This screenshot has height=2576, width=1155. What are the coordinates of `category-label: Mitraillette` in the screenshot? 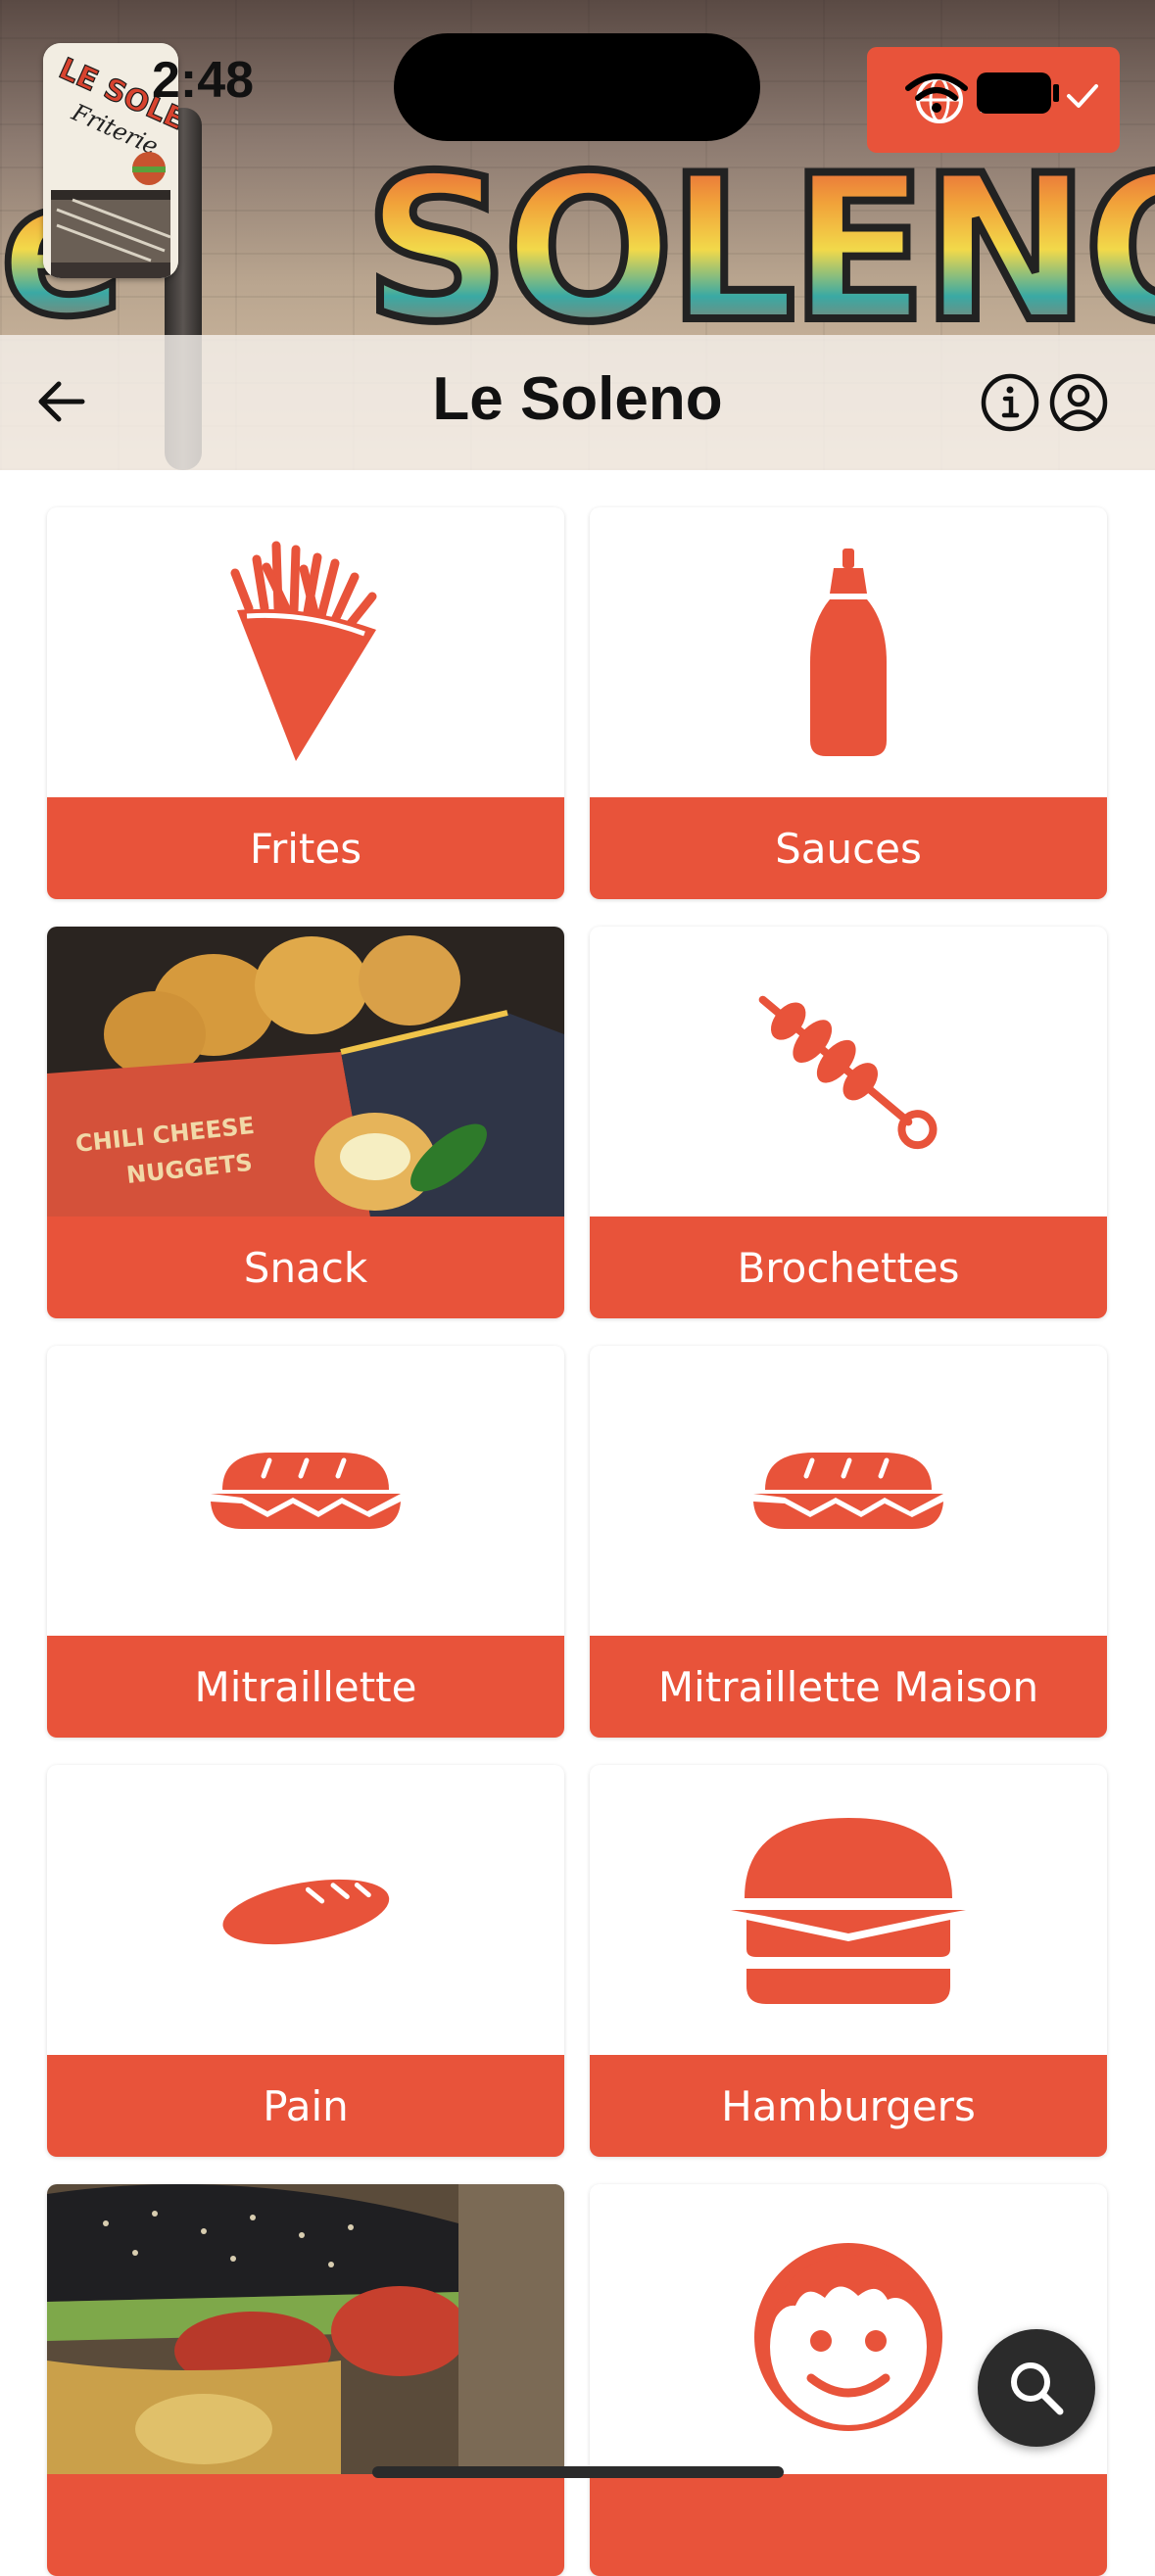 It's located at (305, 1687).